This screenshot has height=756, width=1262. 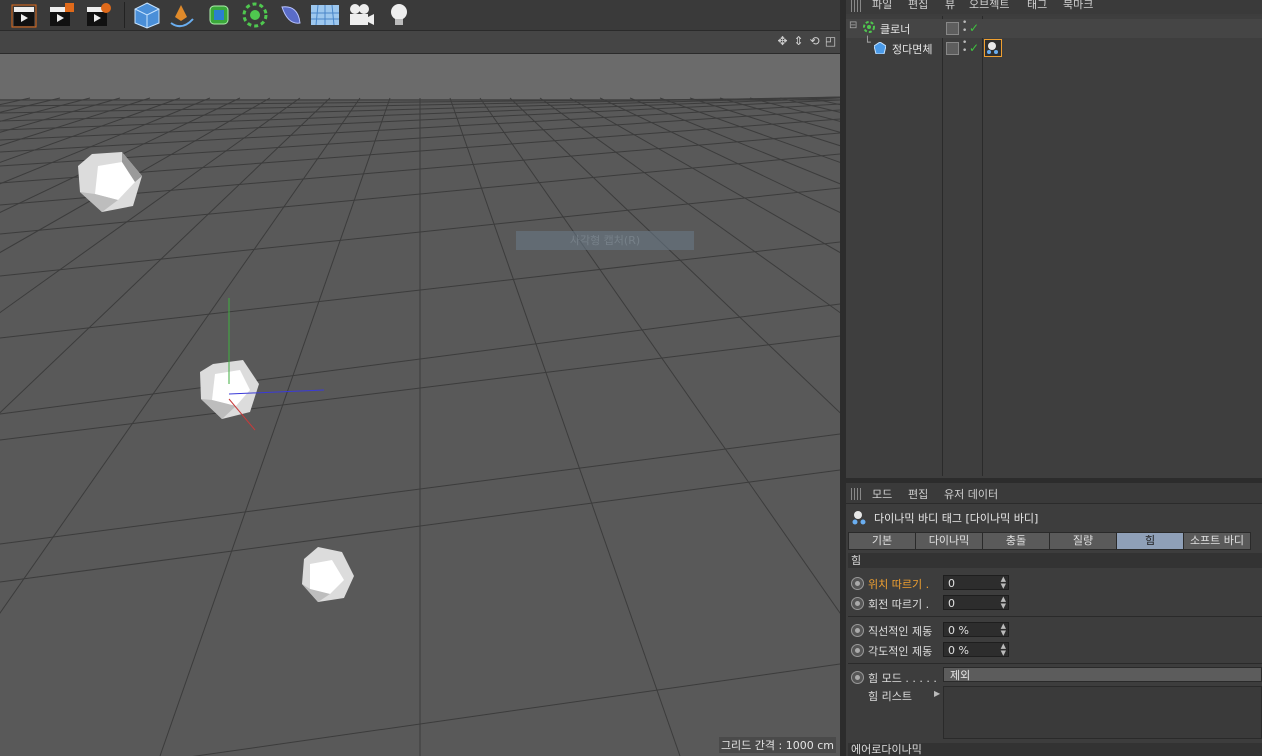 I want to click on tree-branch-line: └, so click(x=867, y=42).